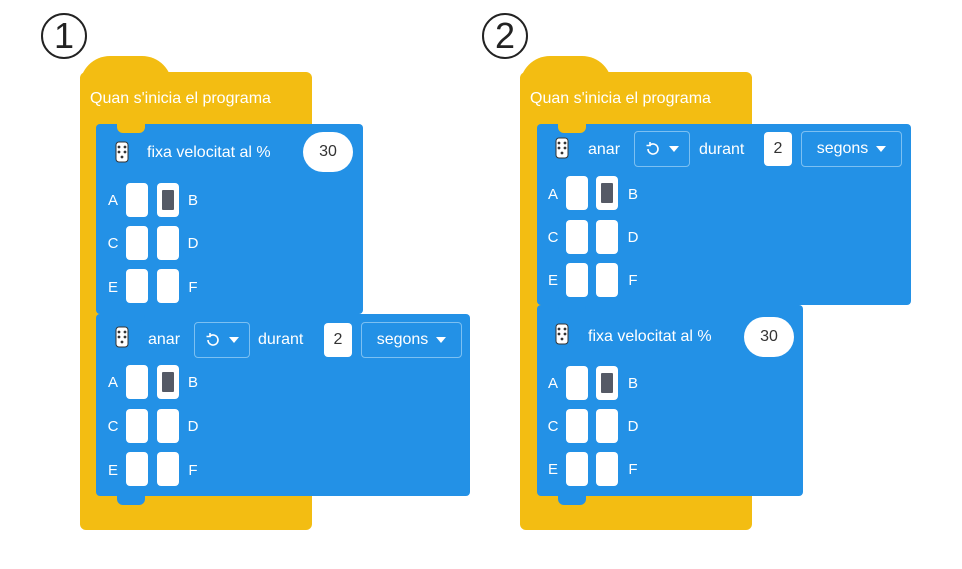 The width and height of the screenshot is (962, 569). What do you see at coordinates (505, 36) in the screenshot?
I see `step-number-2: 2` at bounding box center [505, 36].